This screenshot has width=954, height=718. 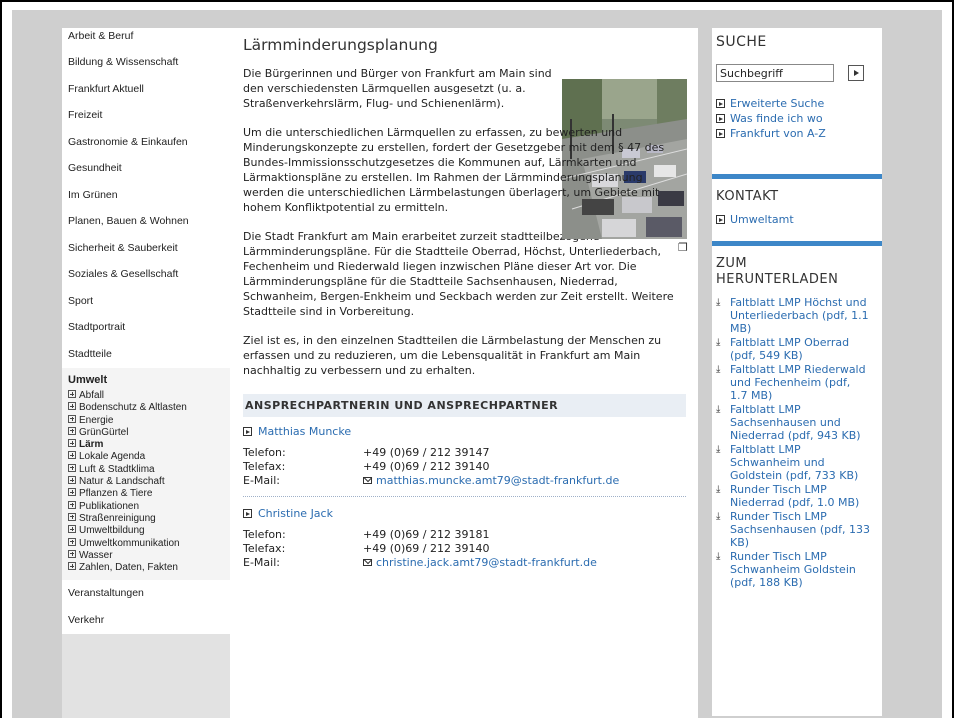 I want to click on nav-item-gesundheit: Gesundheit, so click(x=146, y=169).